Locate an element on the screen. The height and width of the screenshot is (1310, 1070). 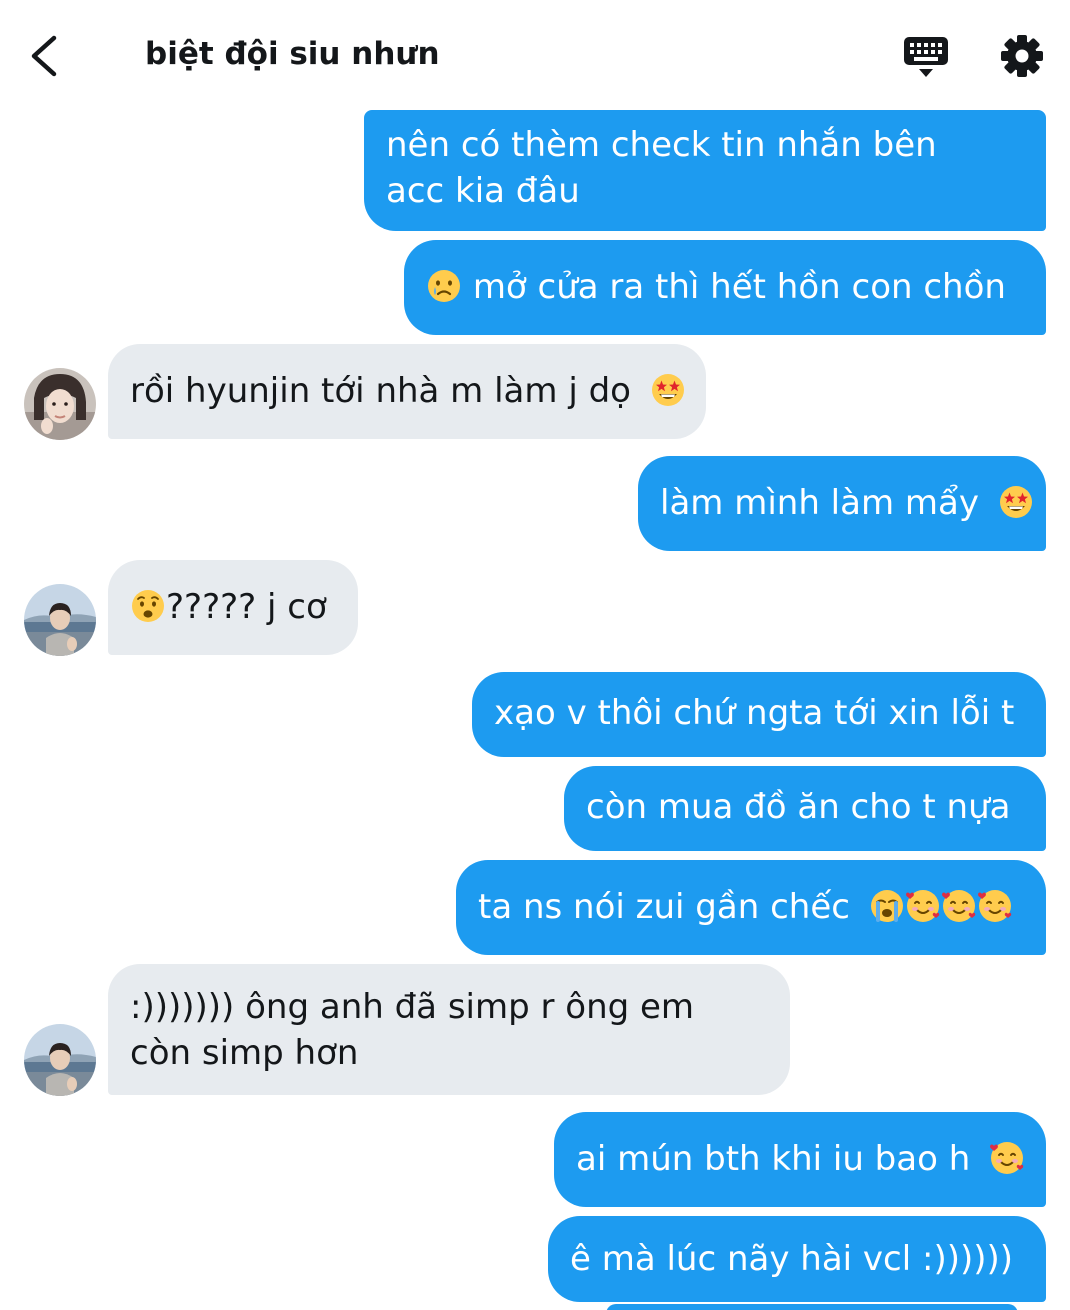
message-bubble-sent-partial is located at coordinates (812, 1307).